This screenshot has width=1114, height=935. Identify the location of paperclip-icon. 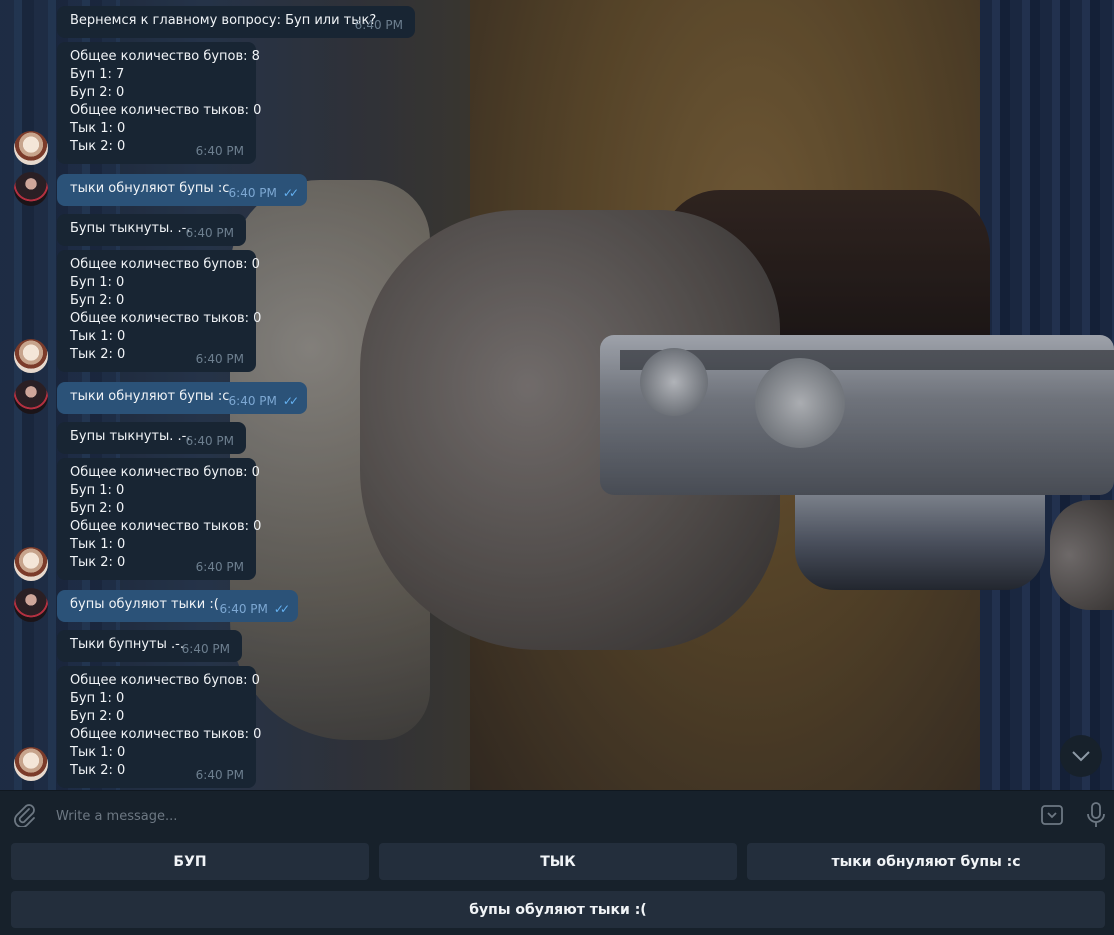
(25, 815).